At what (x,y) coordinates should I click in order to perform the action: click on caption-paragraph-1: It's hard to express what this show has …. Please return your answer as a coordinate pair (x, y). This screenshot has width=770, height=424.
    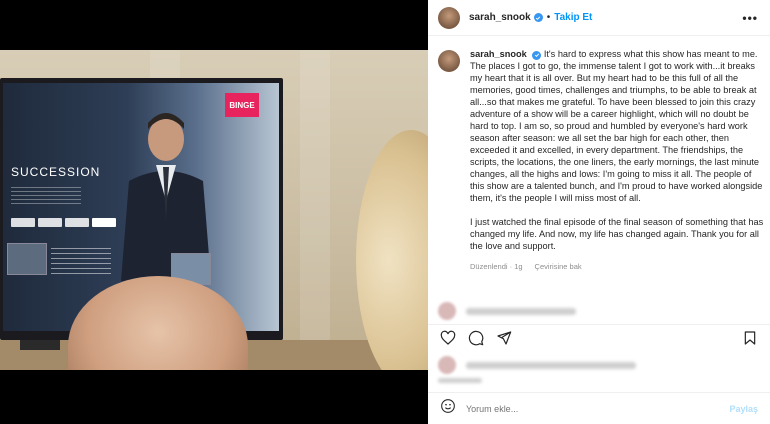
    Looking at the image, I should click on (616, 126).